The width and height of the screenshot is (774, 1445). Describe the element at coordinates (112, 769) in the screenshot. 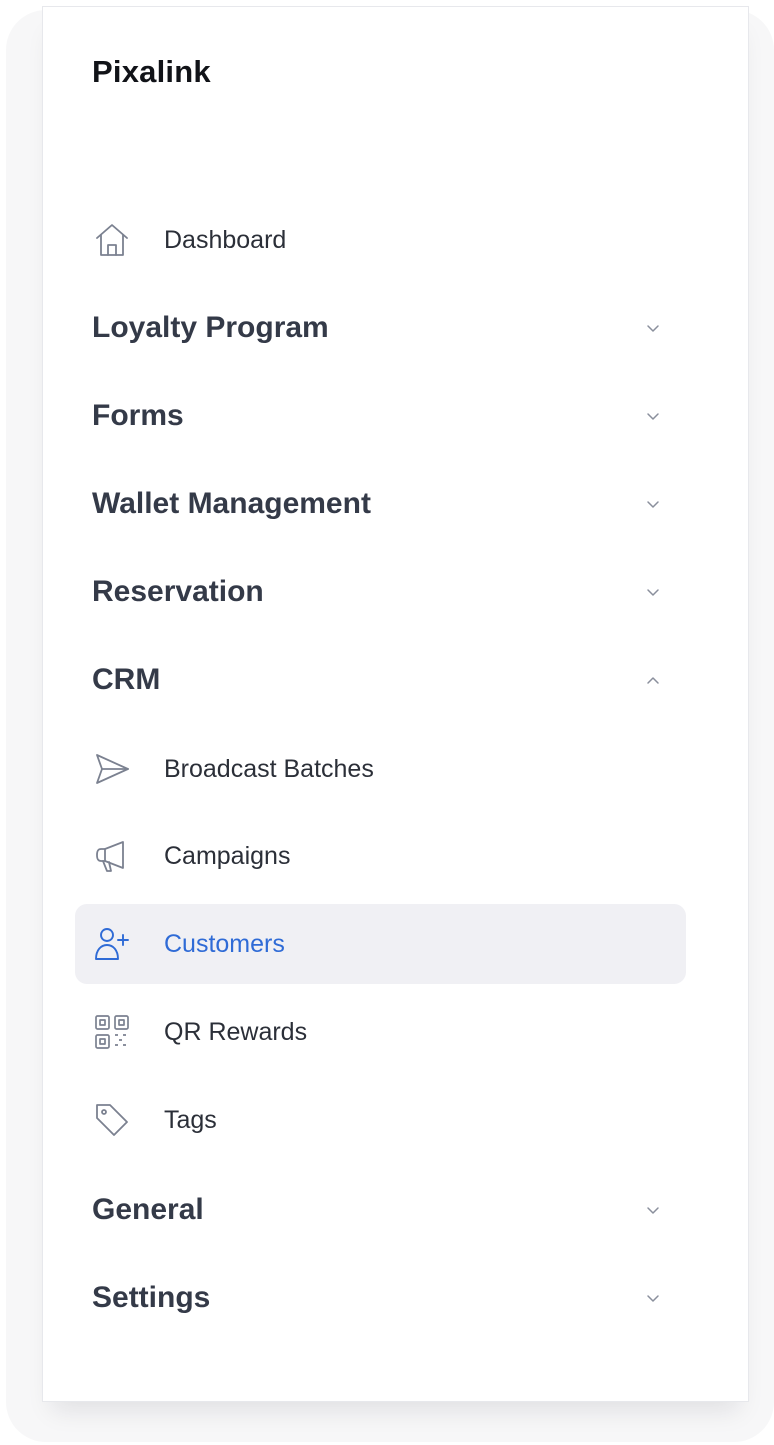

I see `send-icon` at that location.